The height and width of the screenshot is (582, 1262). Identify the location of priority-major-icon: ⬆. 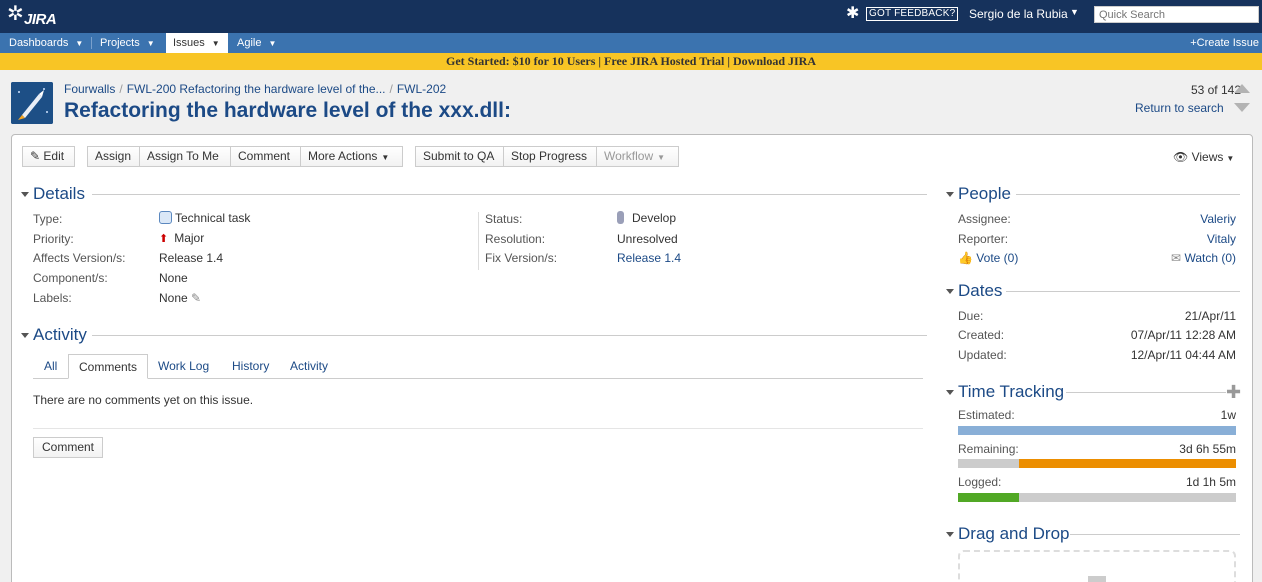
(164, 239).